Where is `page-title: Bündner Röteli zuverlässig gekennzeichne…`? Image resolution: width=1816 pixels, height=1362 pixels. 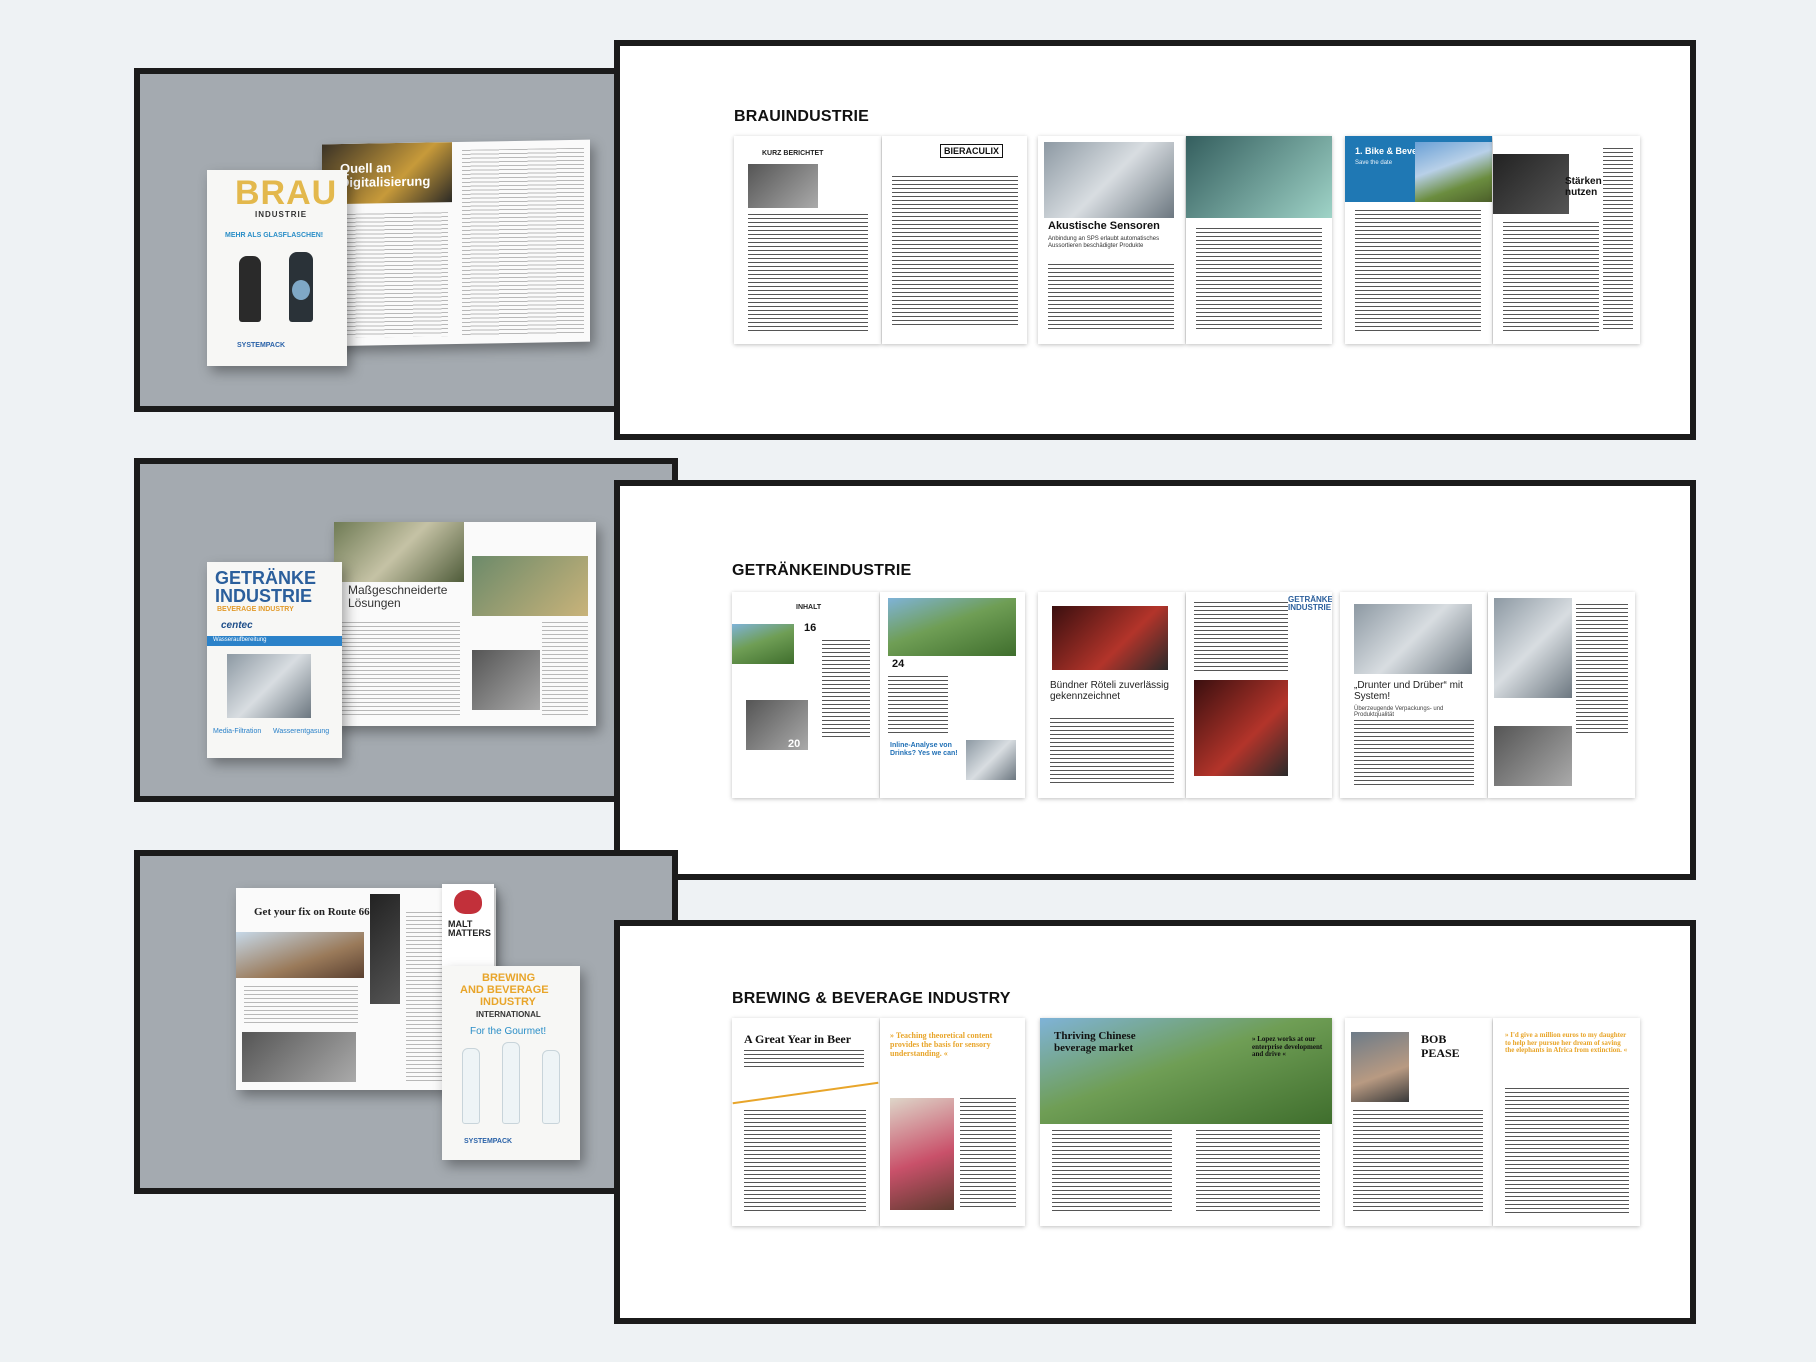 page-title: Bündner Röteli zuverlässig gekennzeichne… is located at coordinates (1109, 691).